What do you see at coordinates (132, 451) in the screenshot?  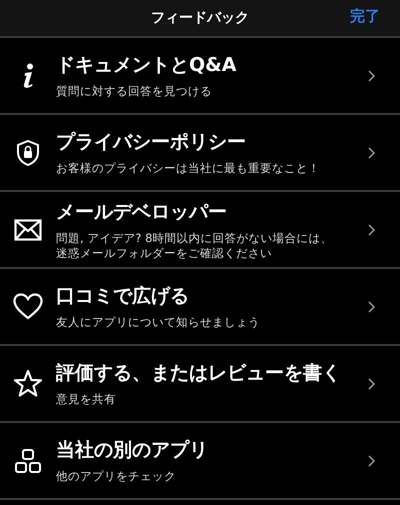 I see `row-title: 当社の別のアプリ` at bounding box center [132, 451].